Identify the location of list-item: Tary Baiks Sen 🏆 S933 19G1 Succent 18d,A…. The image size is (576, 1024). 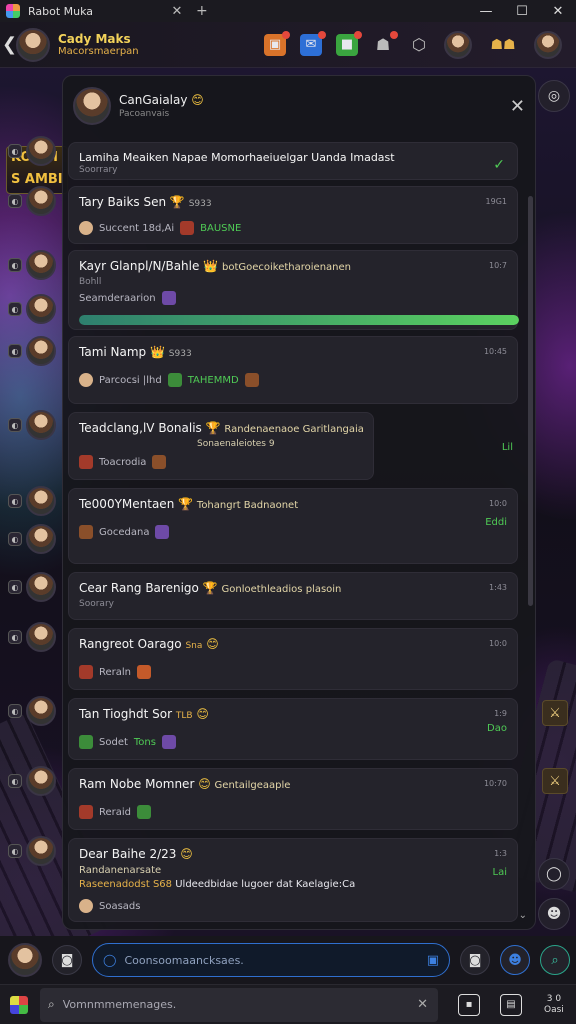
(293, 215).